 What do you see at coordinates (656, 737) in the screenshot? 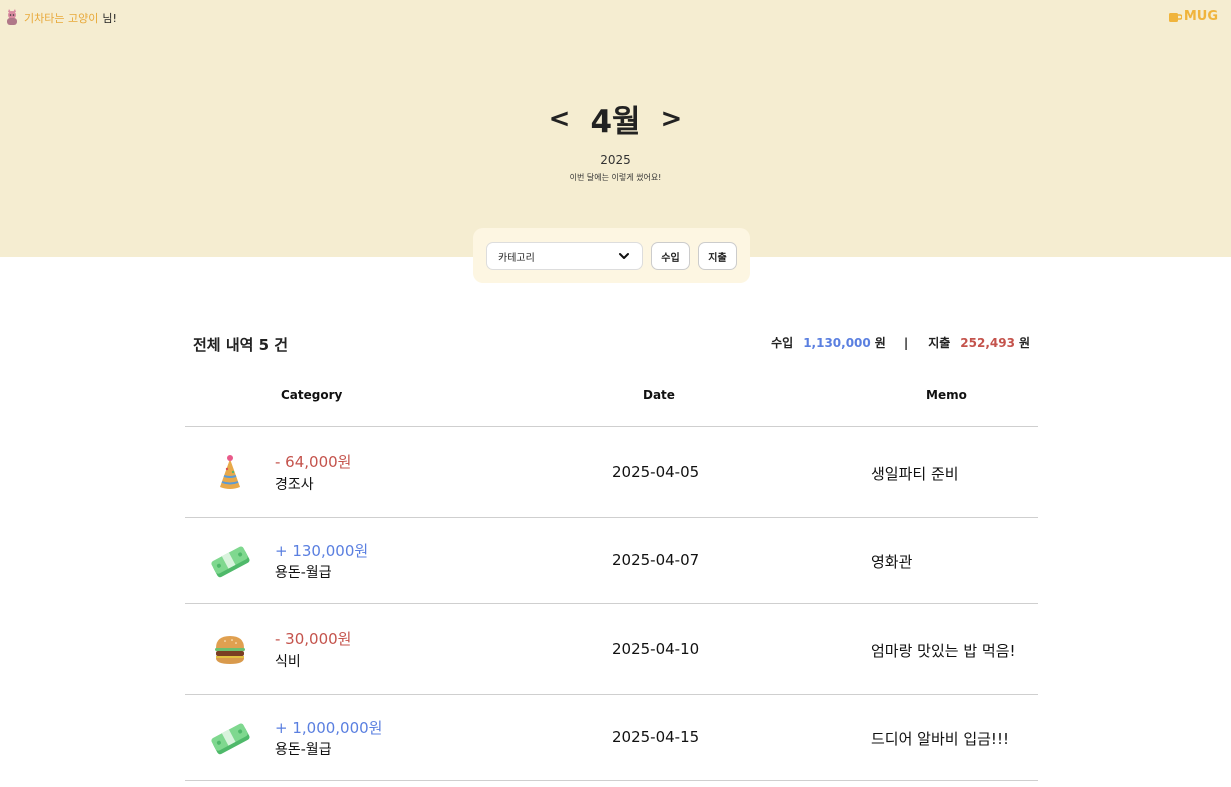
I see `row-date: 2025-04-15` at bounding box center [656, 737].